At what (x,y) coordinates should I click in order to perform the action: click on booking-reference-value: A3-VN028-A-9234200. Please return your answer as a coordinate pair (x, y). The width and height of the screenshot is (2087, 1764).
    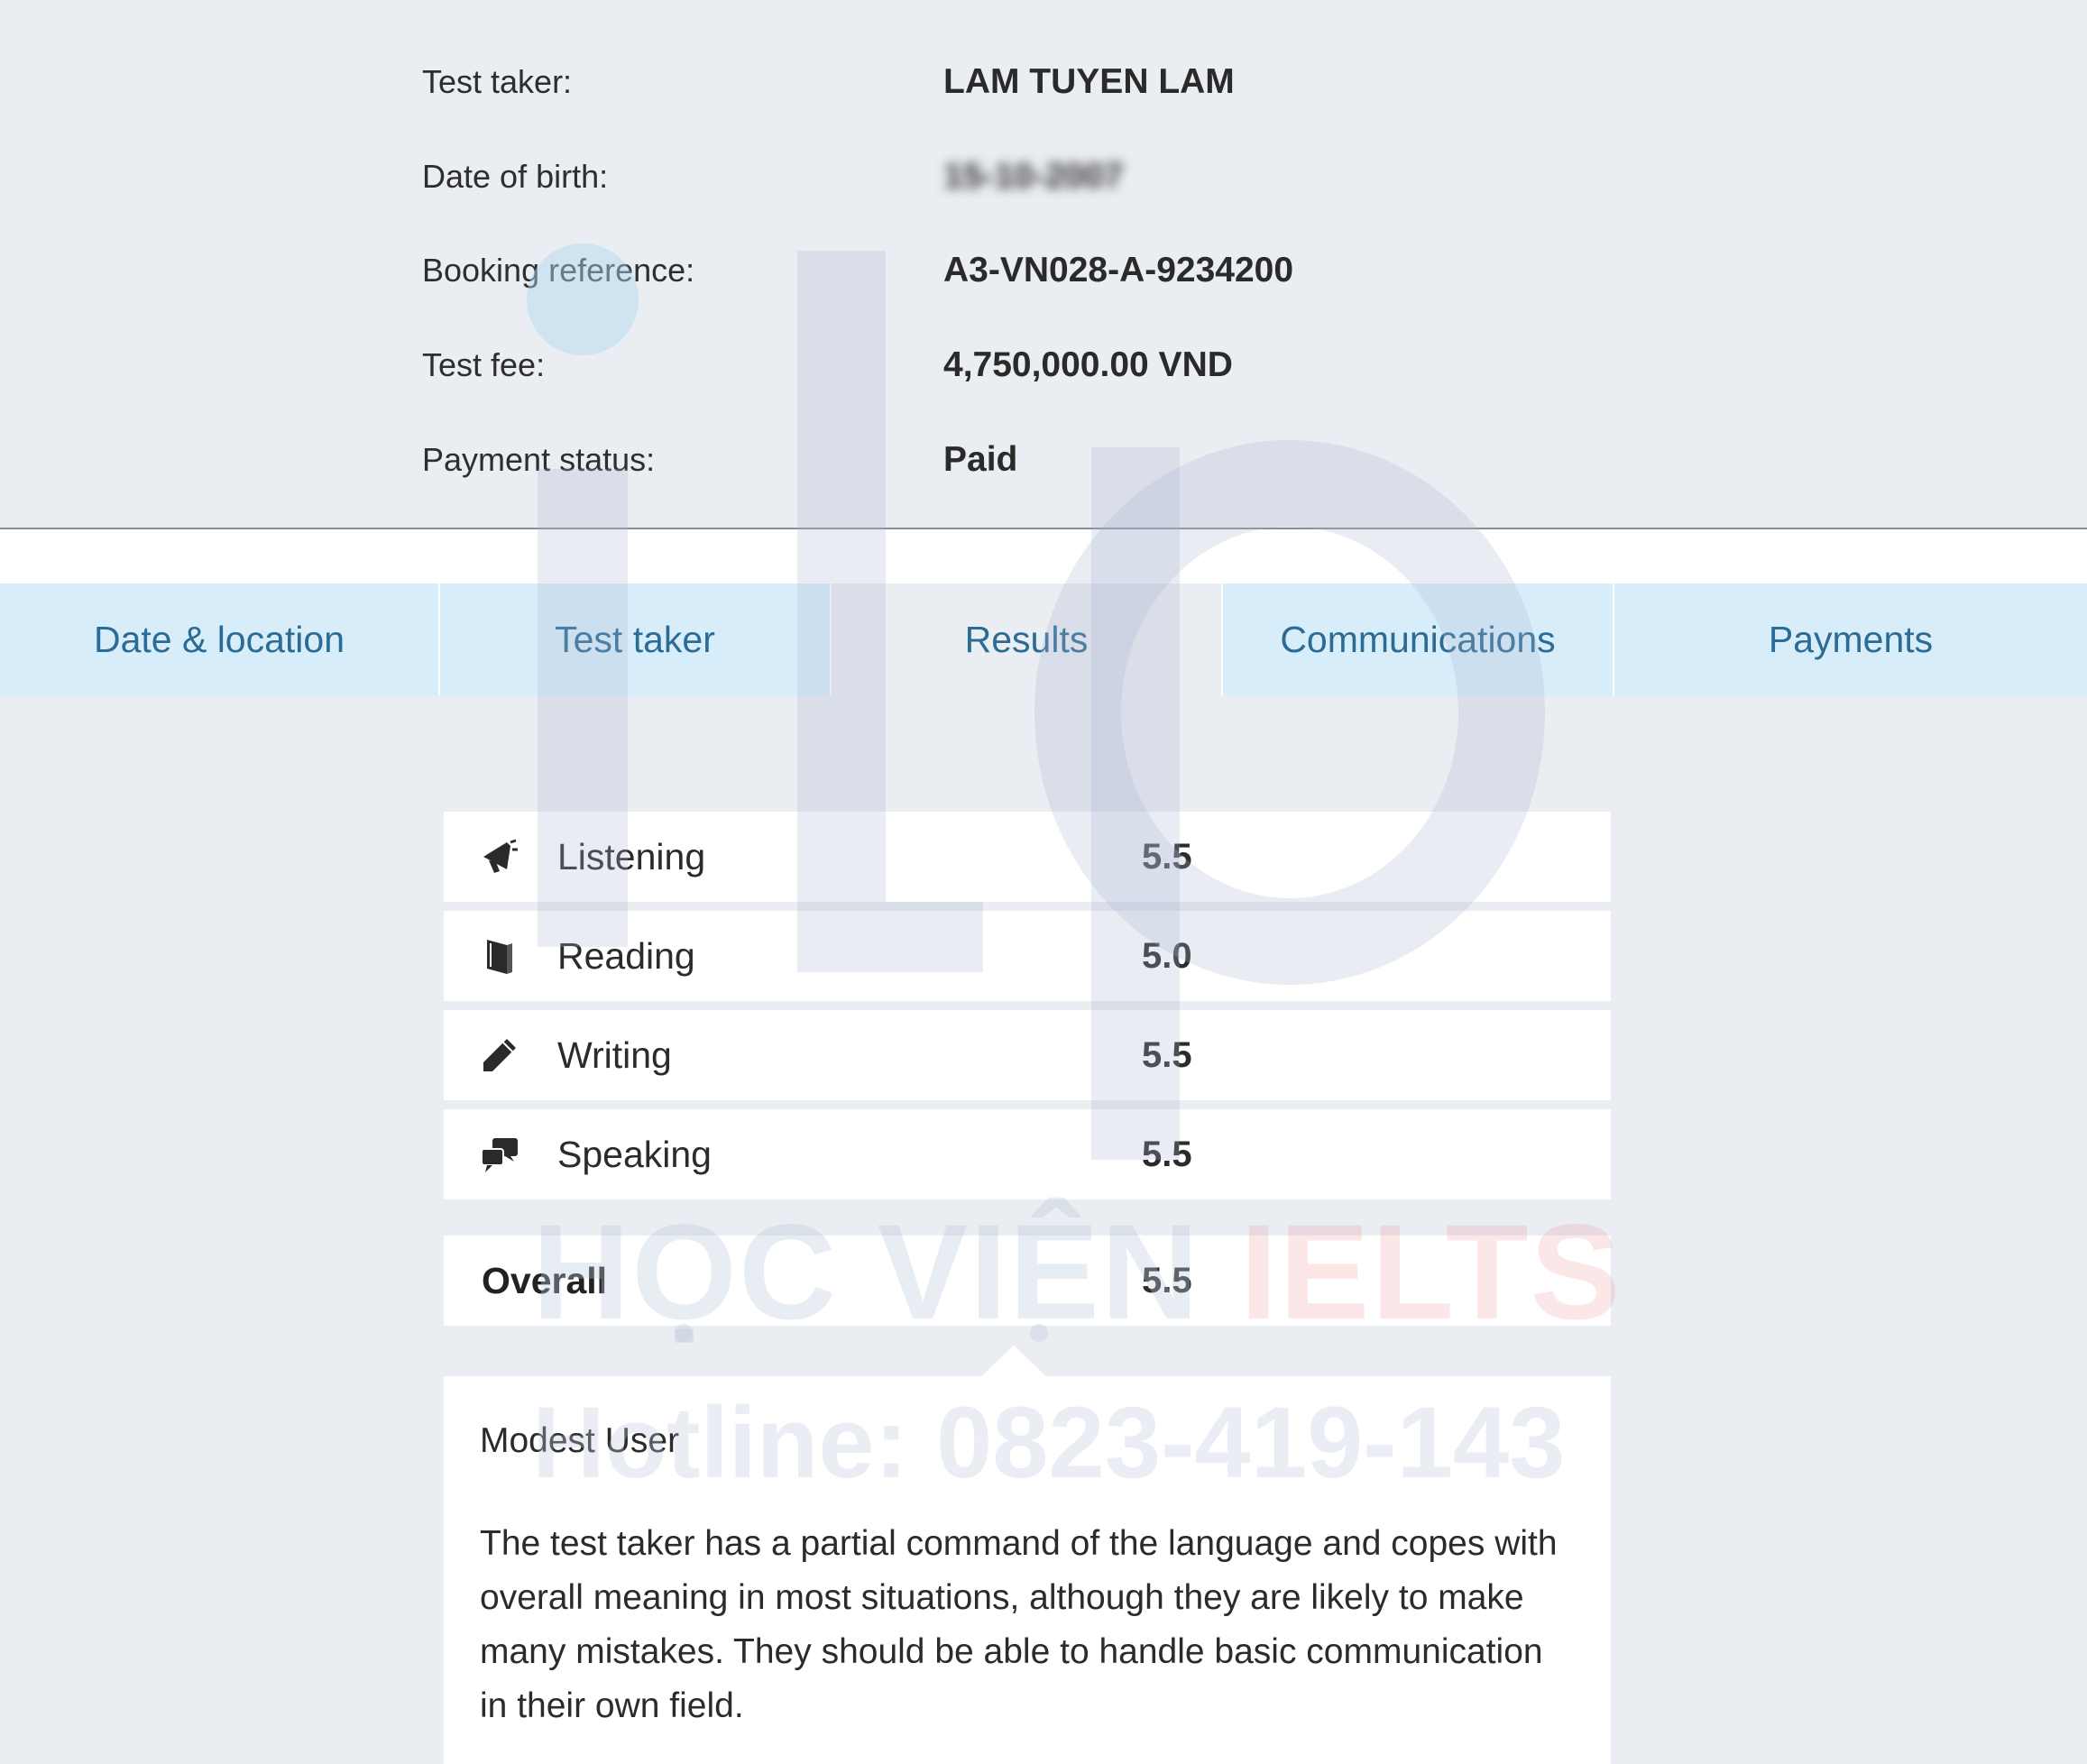
    Looking at the image, I should click on (1118, 270).